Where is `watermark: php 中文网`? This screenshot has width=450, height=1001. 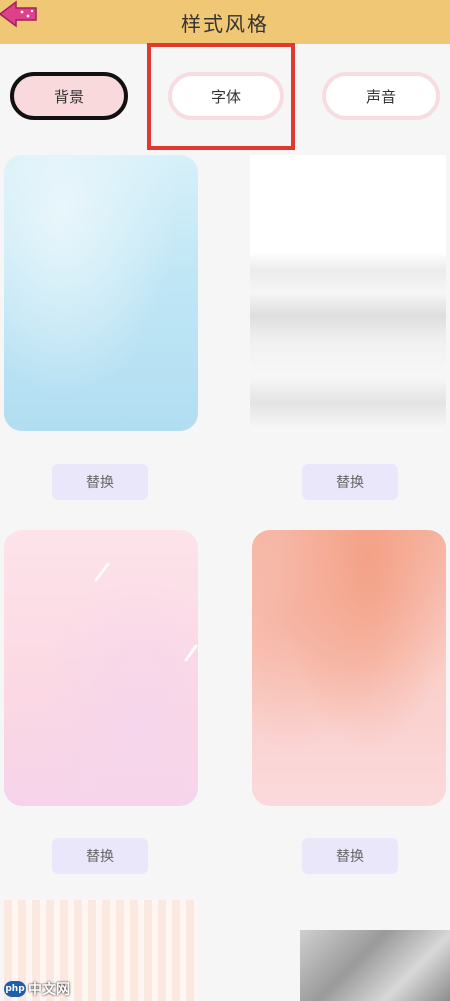 watermark: php 中文网 is located at coordinates (37, 989).